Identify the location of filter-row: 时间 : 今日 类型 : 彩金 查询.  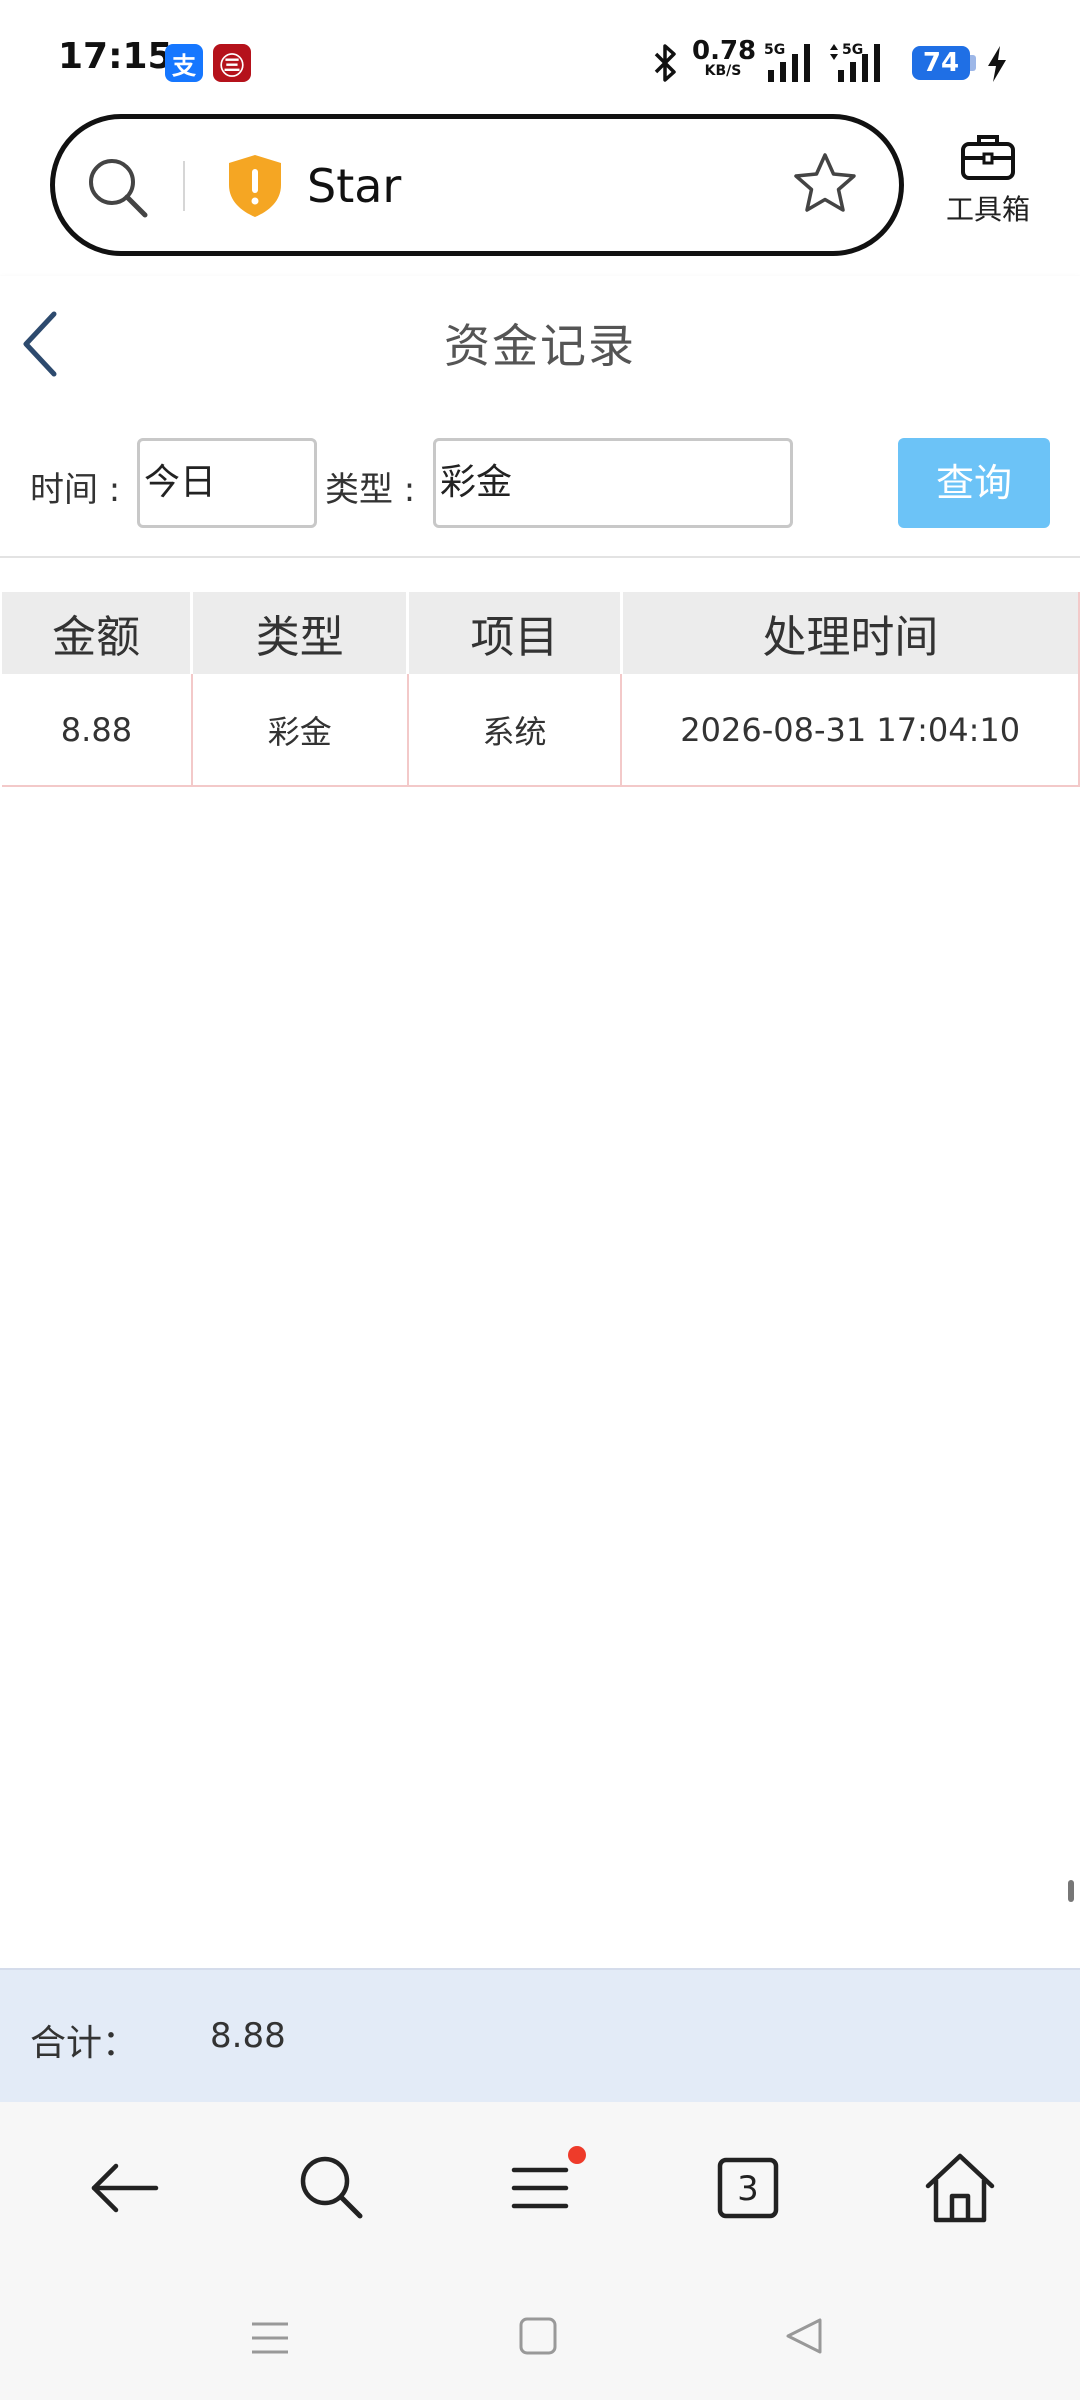
(540, 482).